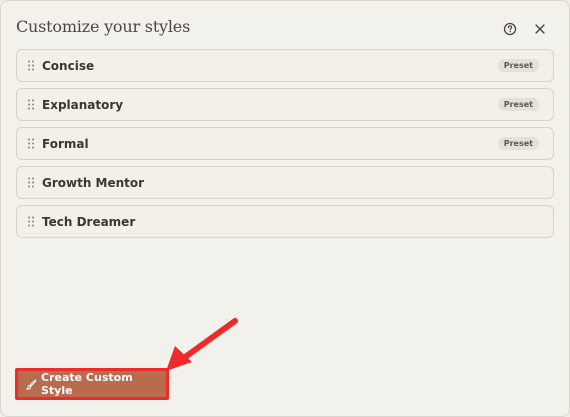  What do you see at coordinates (65, 143) in the screenshot?
I see `style-item-label: Formal` at bounding box center [65, 143].